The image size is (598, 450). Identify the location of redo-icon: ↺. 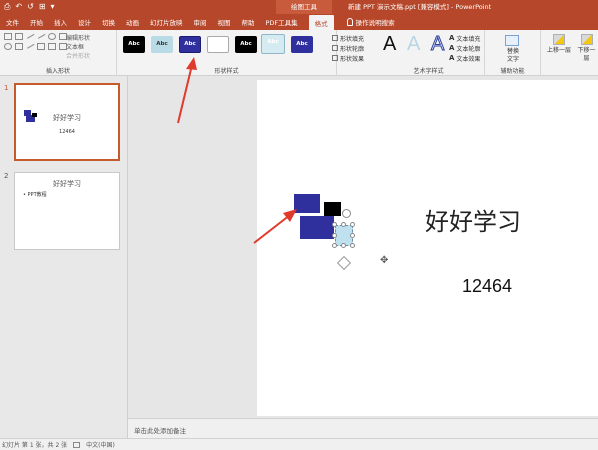
(30, 7).